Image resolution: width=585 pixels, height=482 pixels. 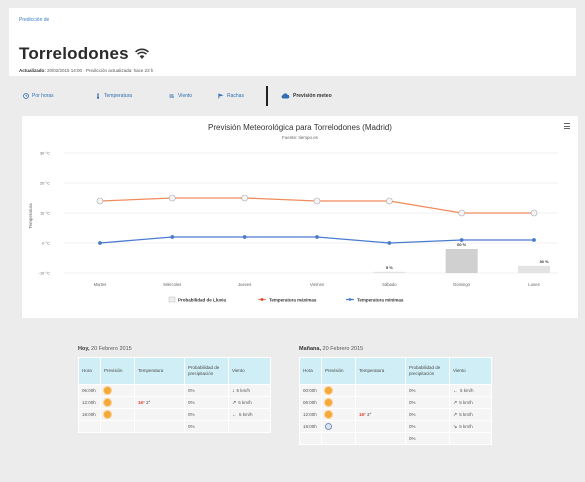 I want to click on temp-min: 2°, so click(x=369, y=414).